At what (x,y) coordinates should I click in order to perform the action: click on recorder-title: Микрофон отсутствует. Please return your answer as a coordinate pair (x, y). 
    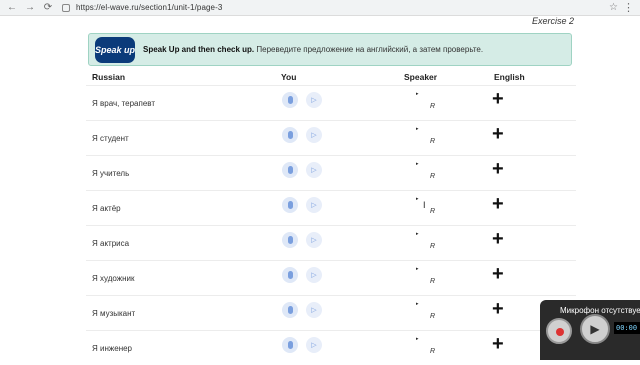
    Looking at the image, I should click on (600, 310).